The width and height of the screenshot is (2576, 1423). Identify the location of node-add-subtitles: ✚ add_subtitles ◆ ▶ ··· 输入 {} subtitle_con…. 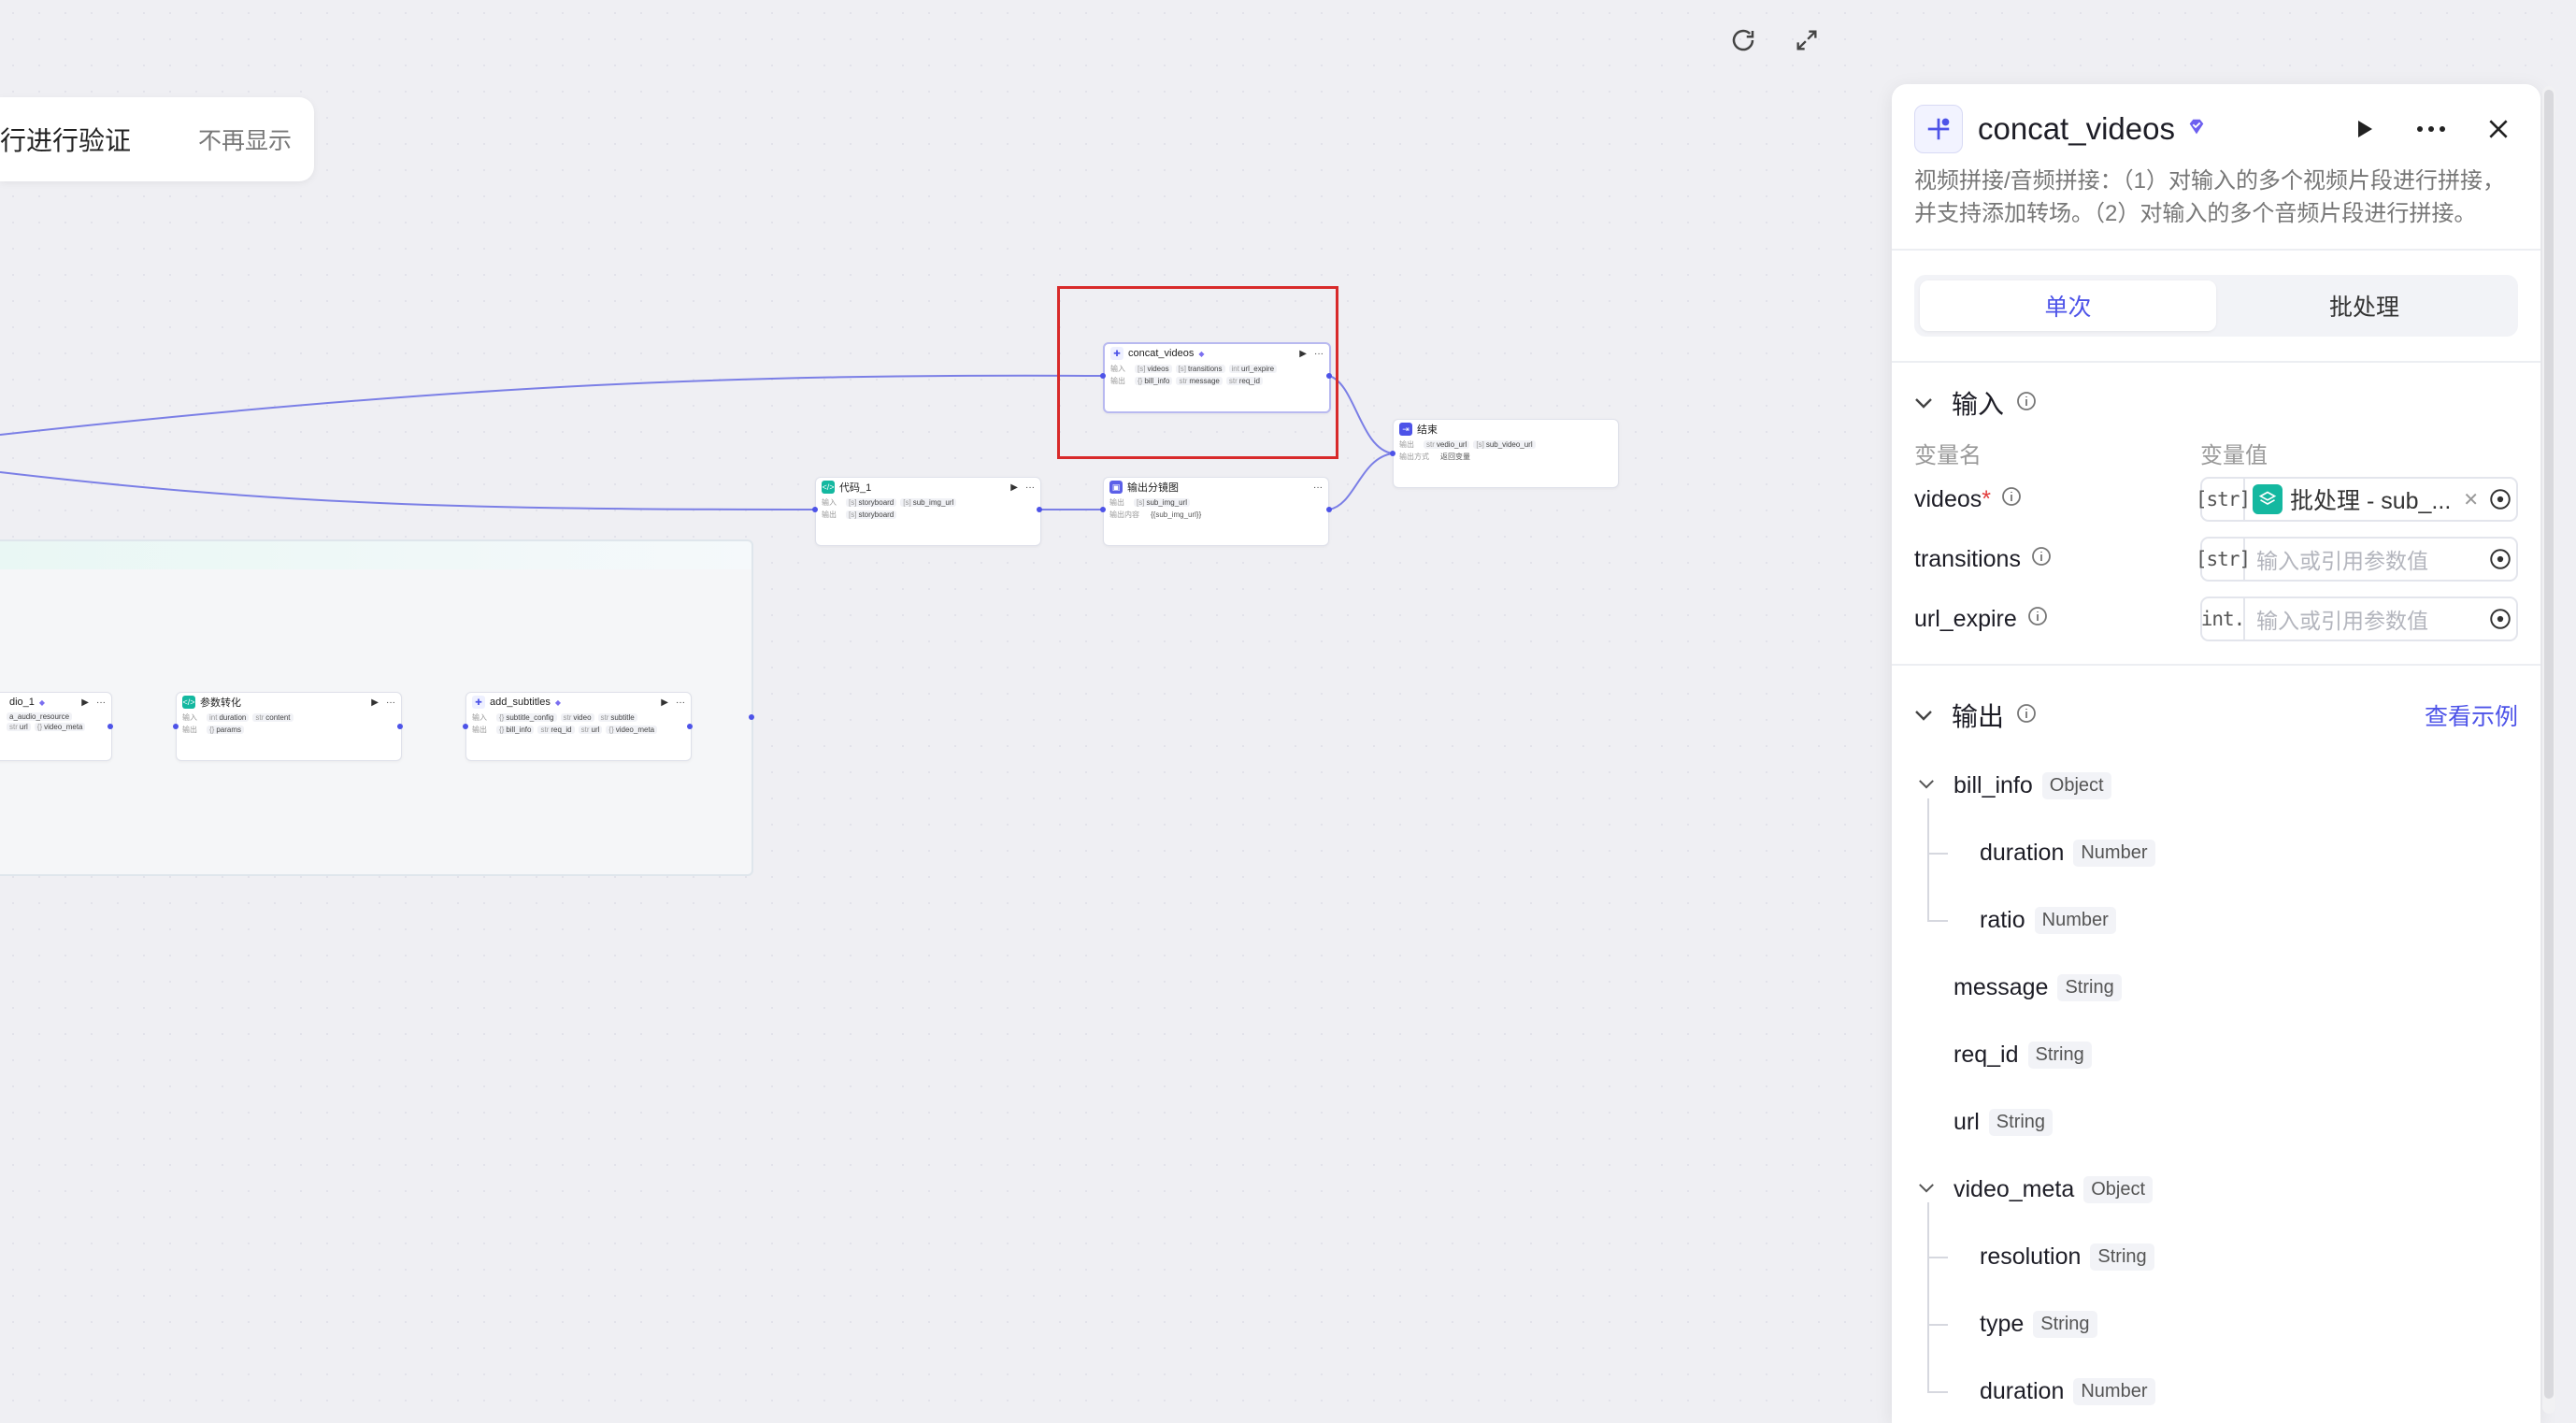
(578, 726).